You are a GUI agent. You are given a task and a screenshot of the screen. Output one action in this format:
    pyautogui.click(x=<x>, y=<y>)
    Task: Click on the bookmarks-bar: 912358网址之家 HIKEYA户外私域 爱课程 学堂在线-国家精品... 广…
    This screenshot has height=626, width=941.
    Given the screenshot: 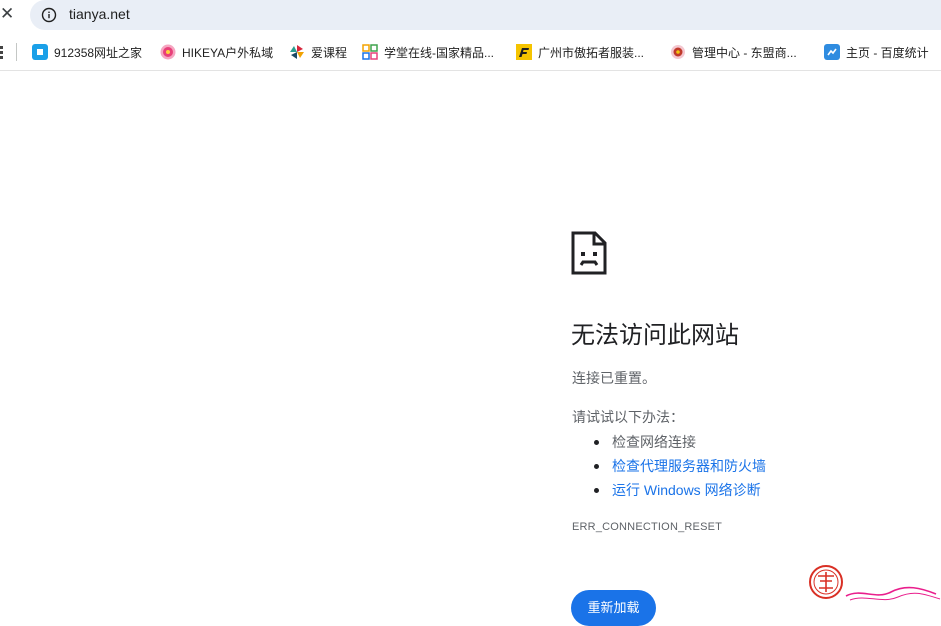 What is the action you would take?
    pyautogui.click(x=470, y=52)
    